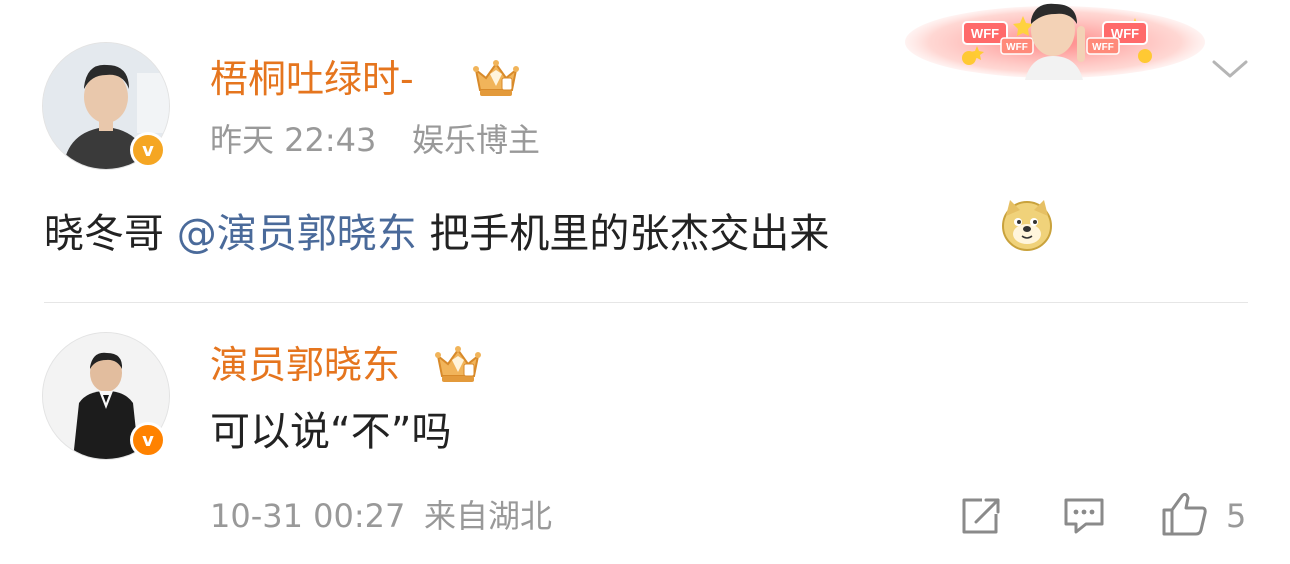 This screenshot has height=564, width=1290. Describe the element at coordinates (646, 302) in the screenshot. I see `divider` at that location.